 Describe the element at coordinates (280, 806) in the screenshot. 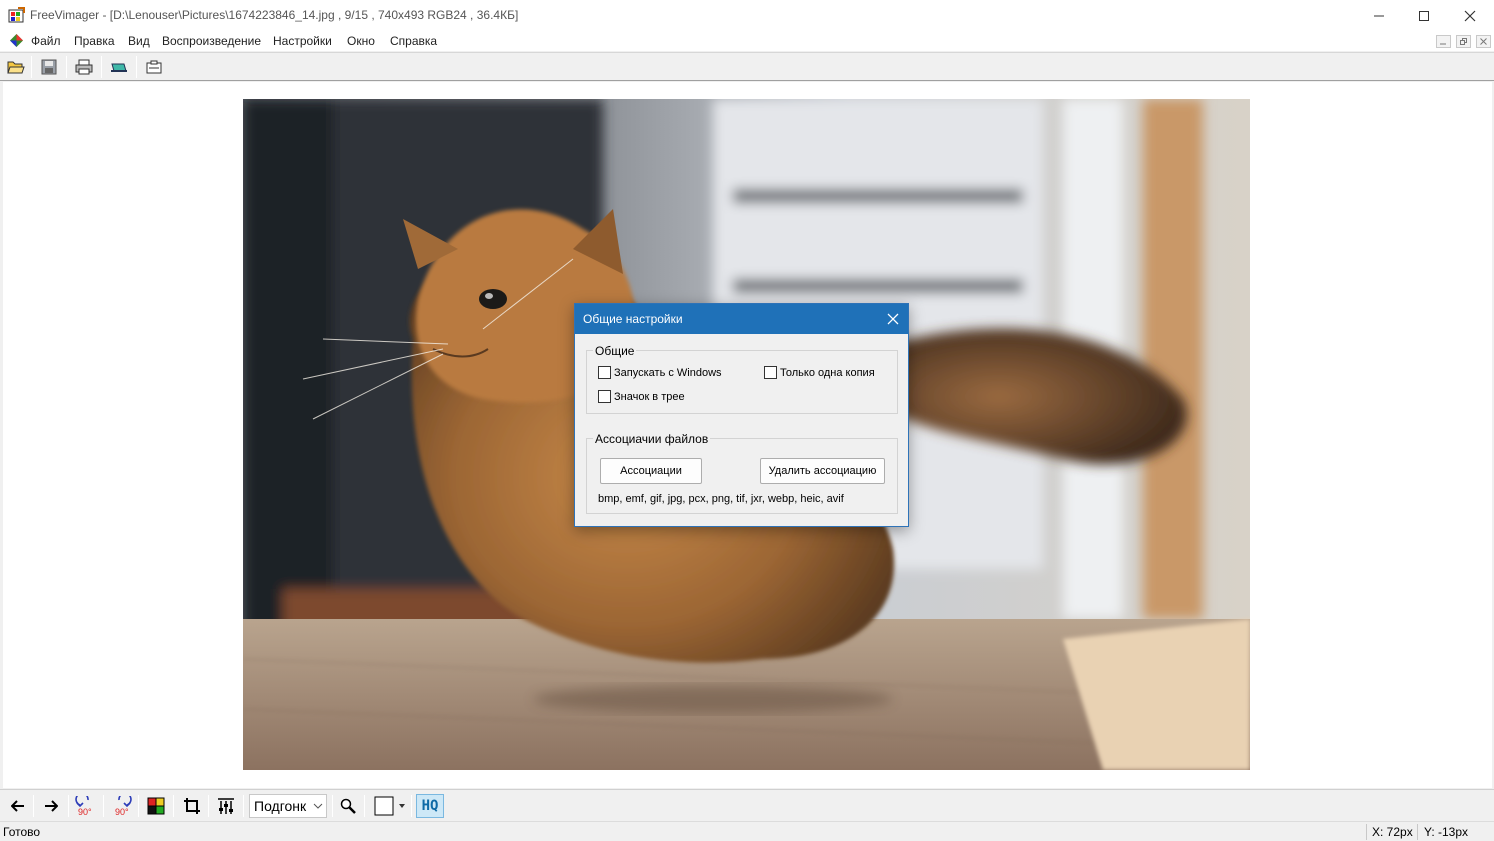

I see `zoom-select-value: Подгонк` at that location.